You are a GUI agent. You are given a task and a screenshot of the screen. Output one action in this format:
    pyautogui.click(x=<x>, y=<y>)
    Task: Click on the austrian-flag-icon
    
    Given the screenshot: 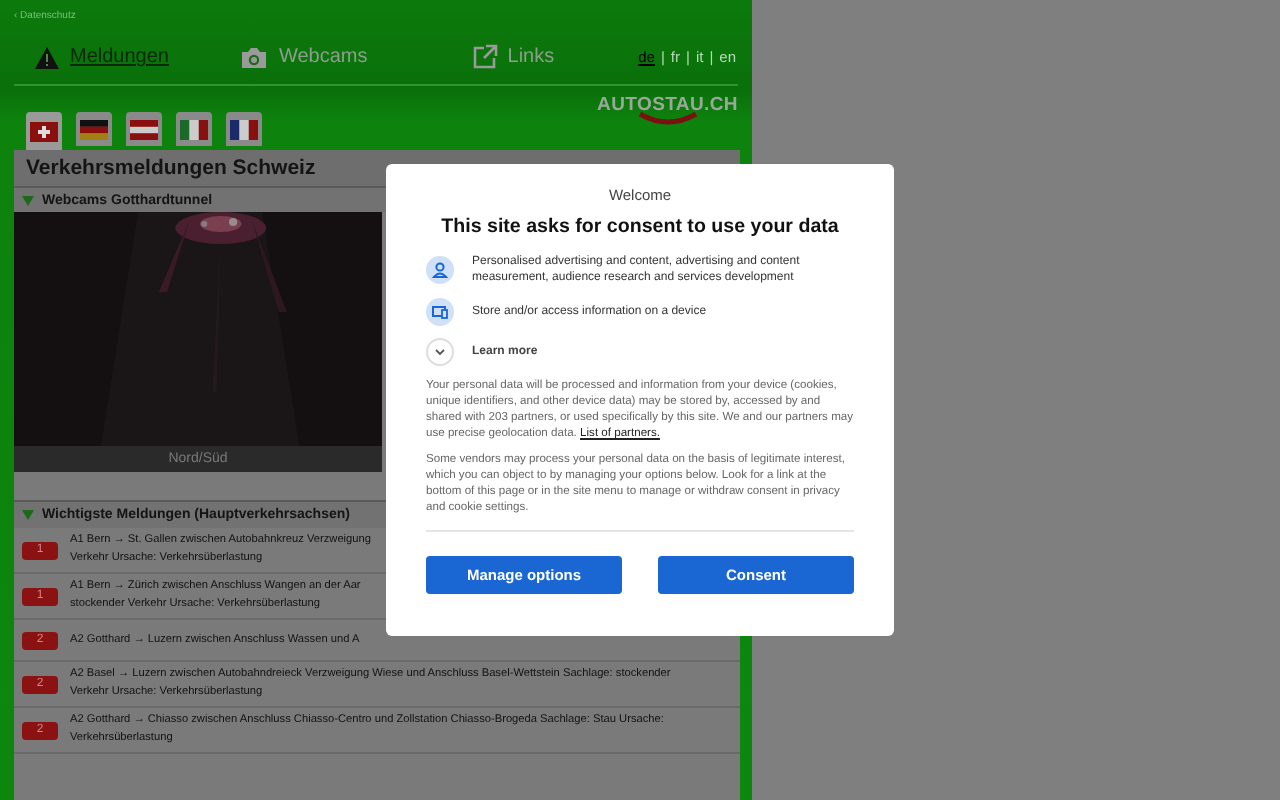 What is the action you would take?
    pyautogui.click(x=144, y=129)
    